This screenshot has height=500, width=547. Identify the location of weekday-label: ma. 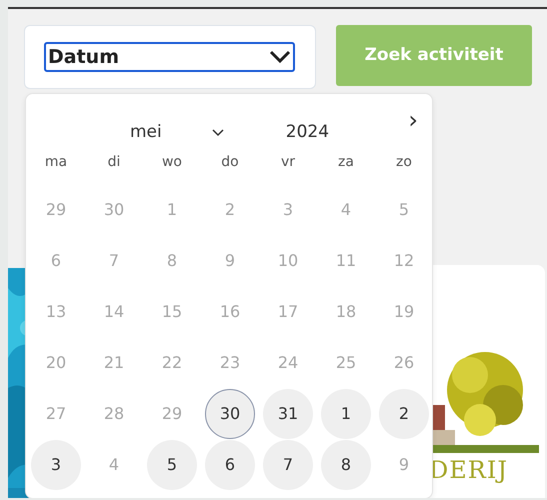
(56, 162).